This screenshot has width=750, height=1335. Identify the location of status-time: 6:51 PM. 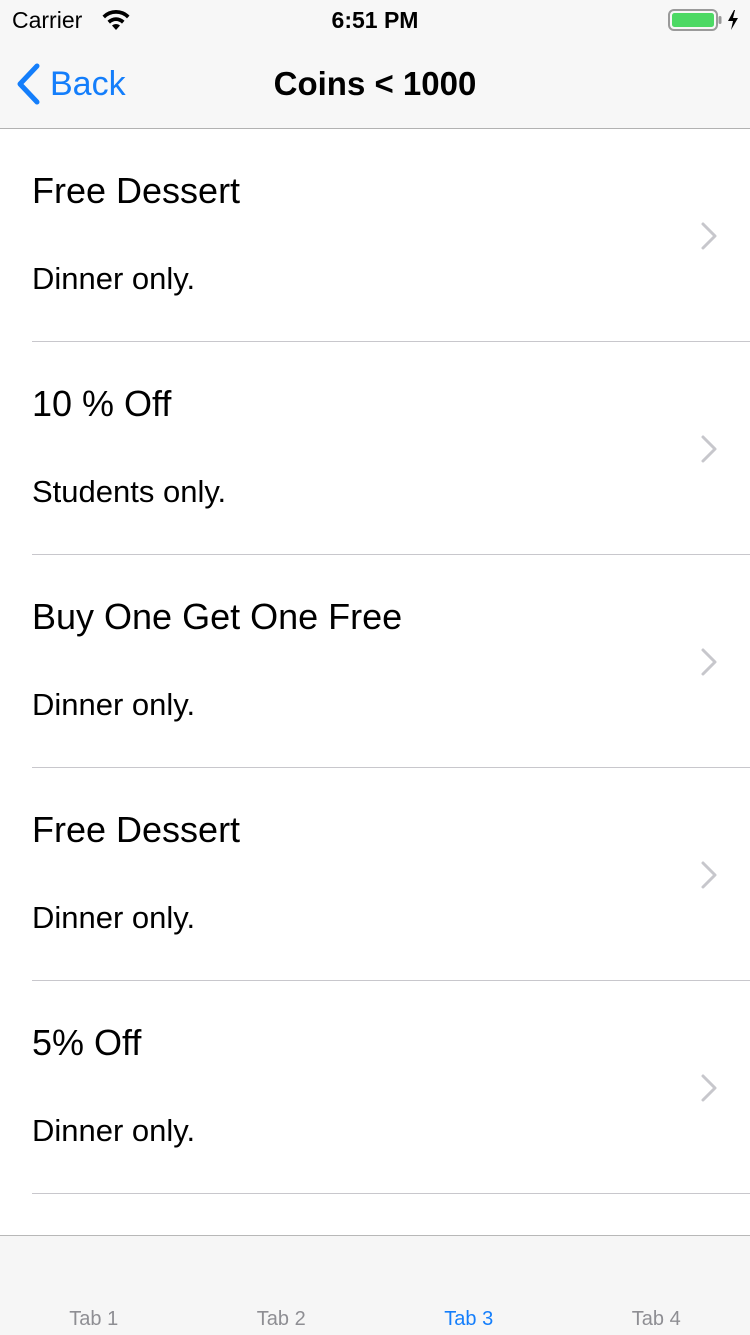
(375, 20).